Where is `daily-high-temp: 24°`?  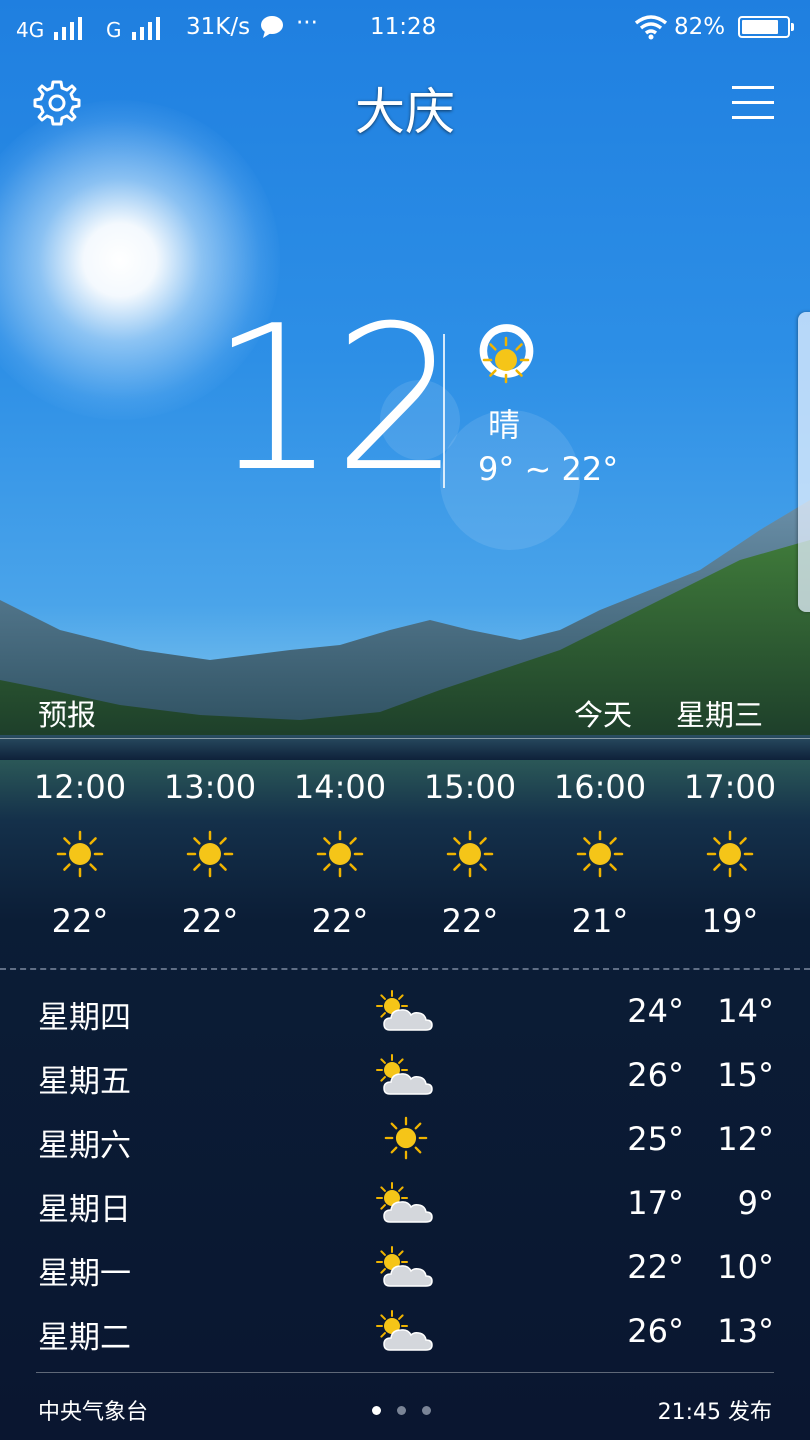
daily-high-temp: 24° is located at coordinates (655, 1011).